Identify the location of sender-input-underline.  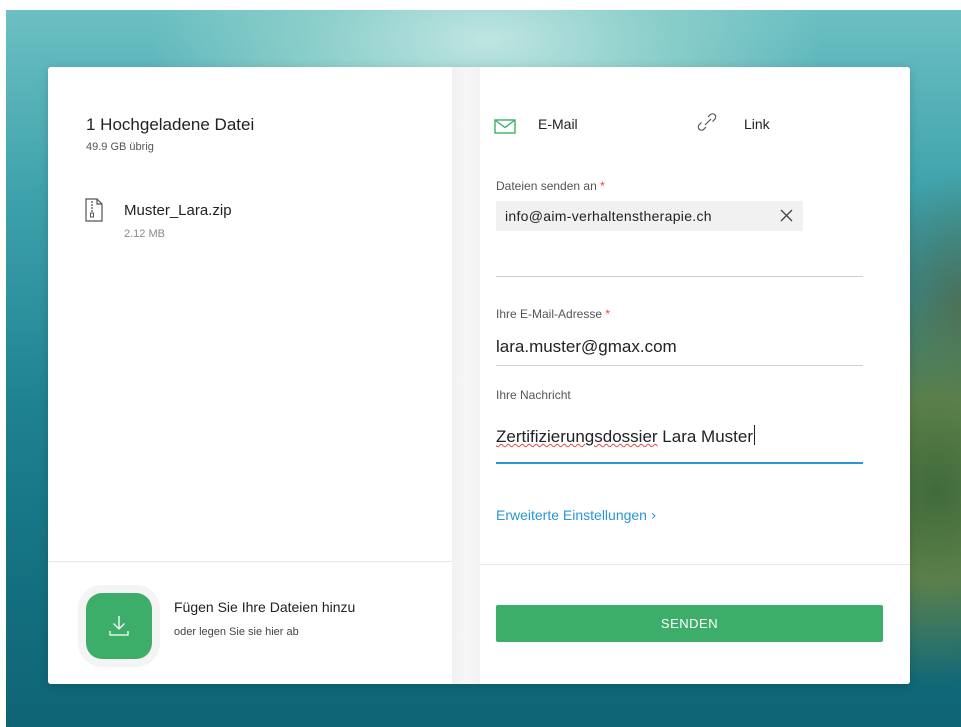
(679, 365).